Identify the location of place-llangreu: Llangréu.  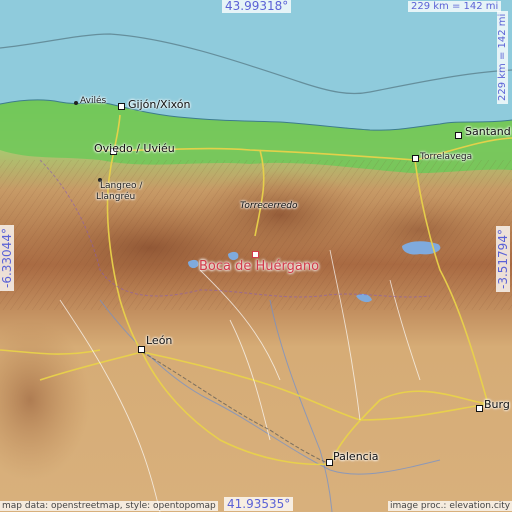
(116, 197).